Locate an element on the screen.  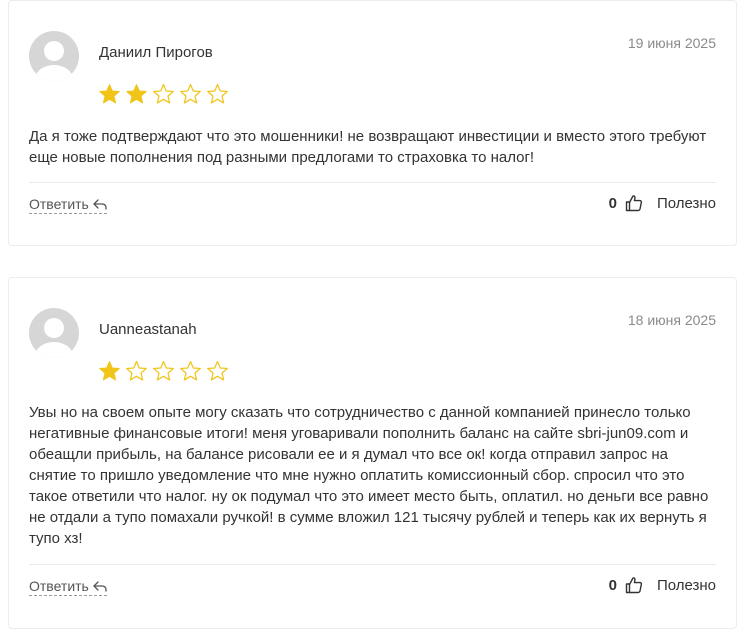
review-date: 19 июня 2025 is located at coordinates (671, 43).